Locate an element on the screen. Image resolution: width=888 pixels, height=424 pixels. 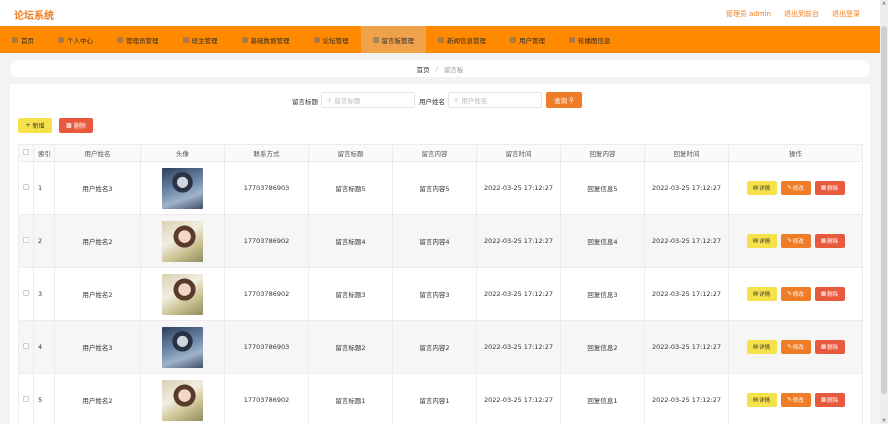
select-all-checkbox is located at coordinates (26, 152).